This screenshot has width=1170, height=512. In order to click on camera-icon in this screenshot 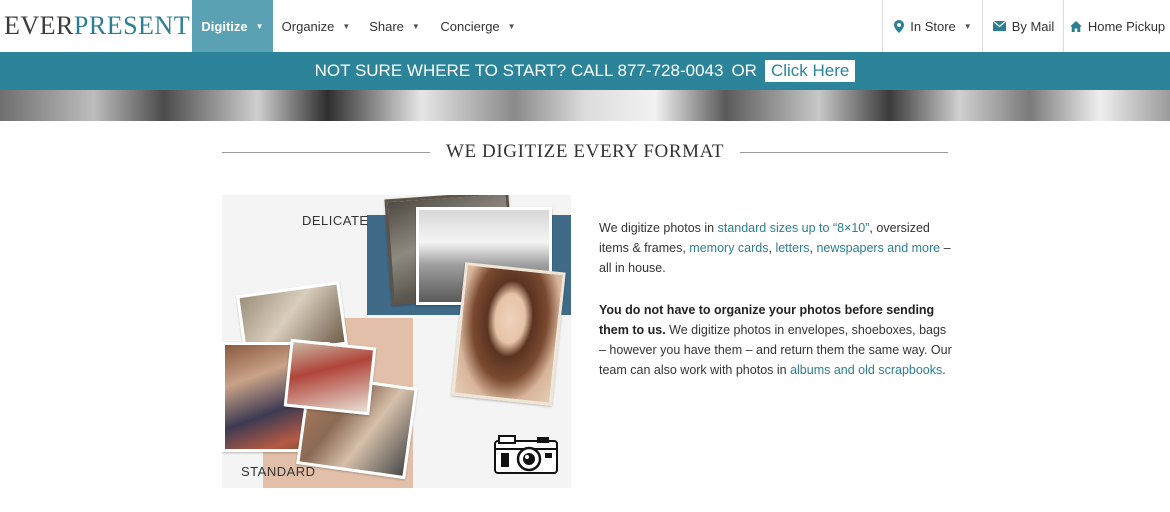, I will do `click(526, 454)`.